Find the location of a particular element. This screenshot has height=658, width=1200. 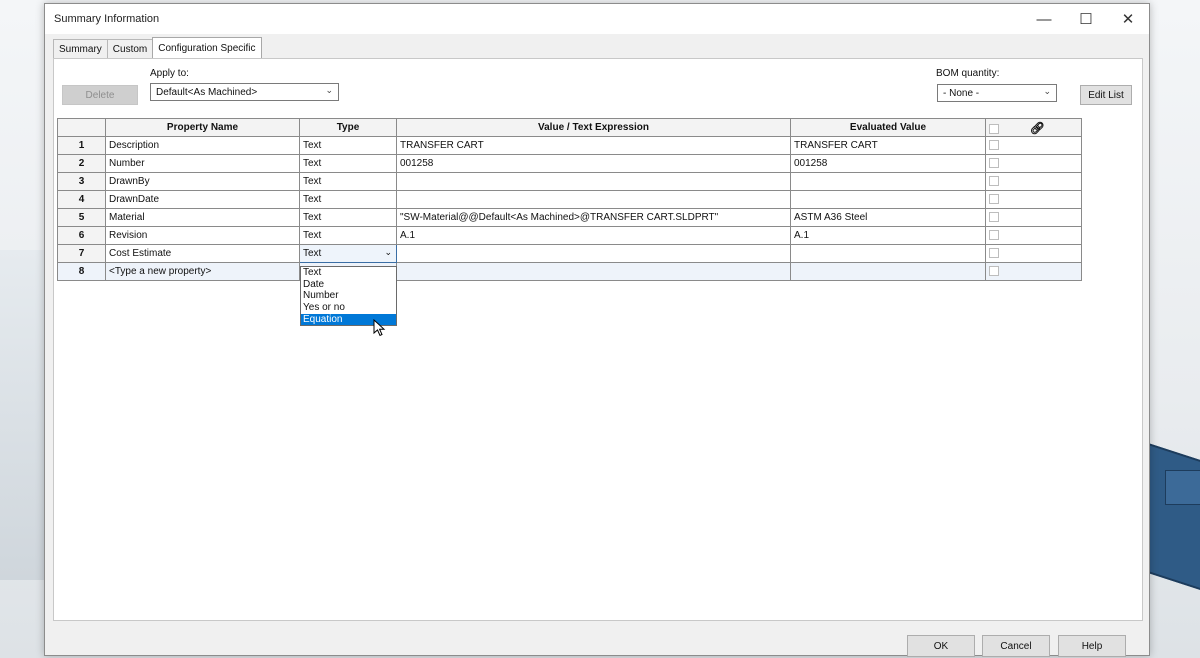

dropdown-option-text: Text is located at coordinates (348, 273).